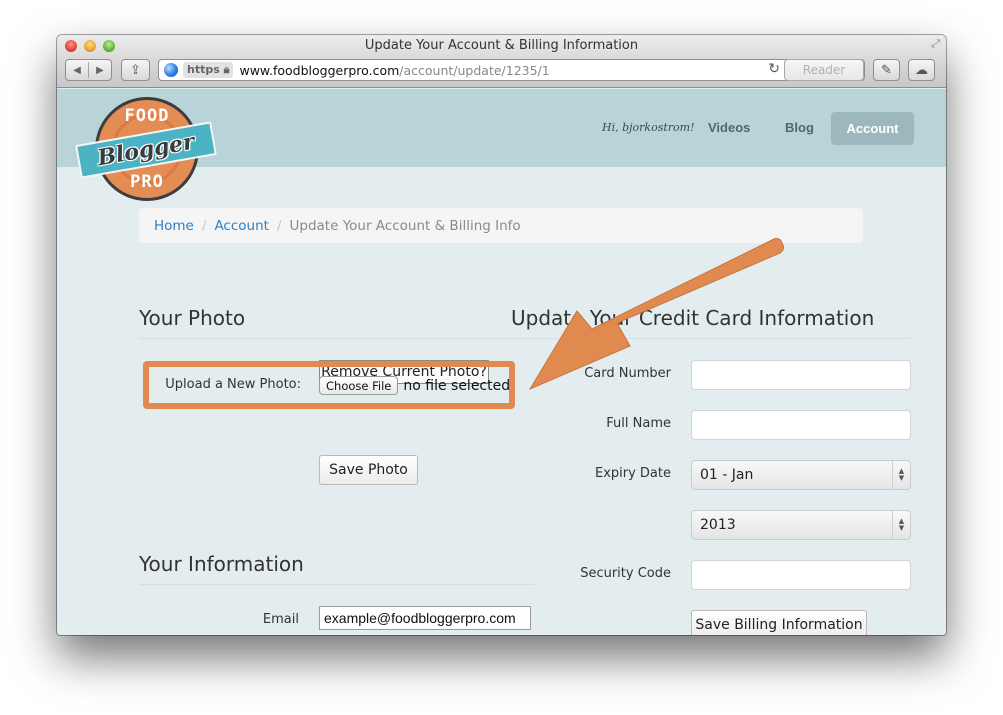 This screenshot has width=1003, height=715. What do you see at coordinates (319, 70) in the screenshot?
I see `url-host: www.foodbloggerpro.com` at bounding box center [319, 70].